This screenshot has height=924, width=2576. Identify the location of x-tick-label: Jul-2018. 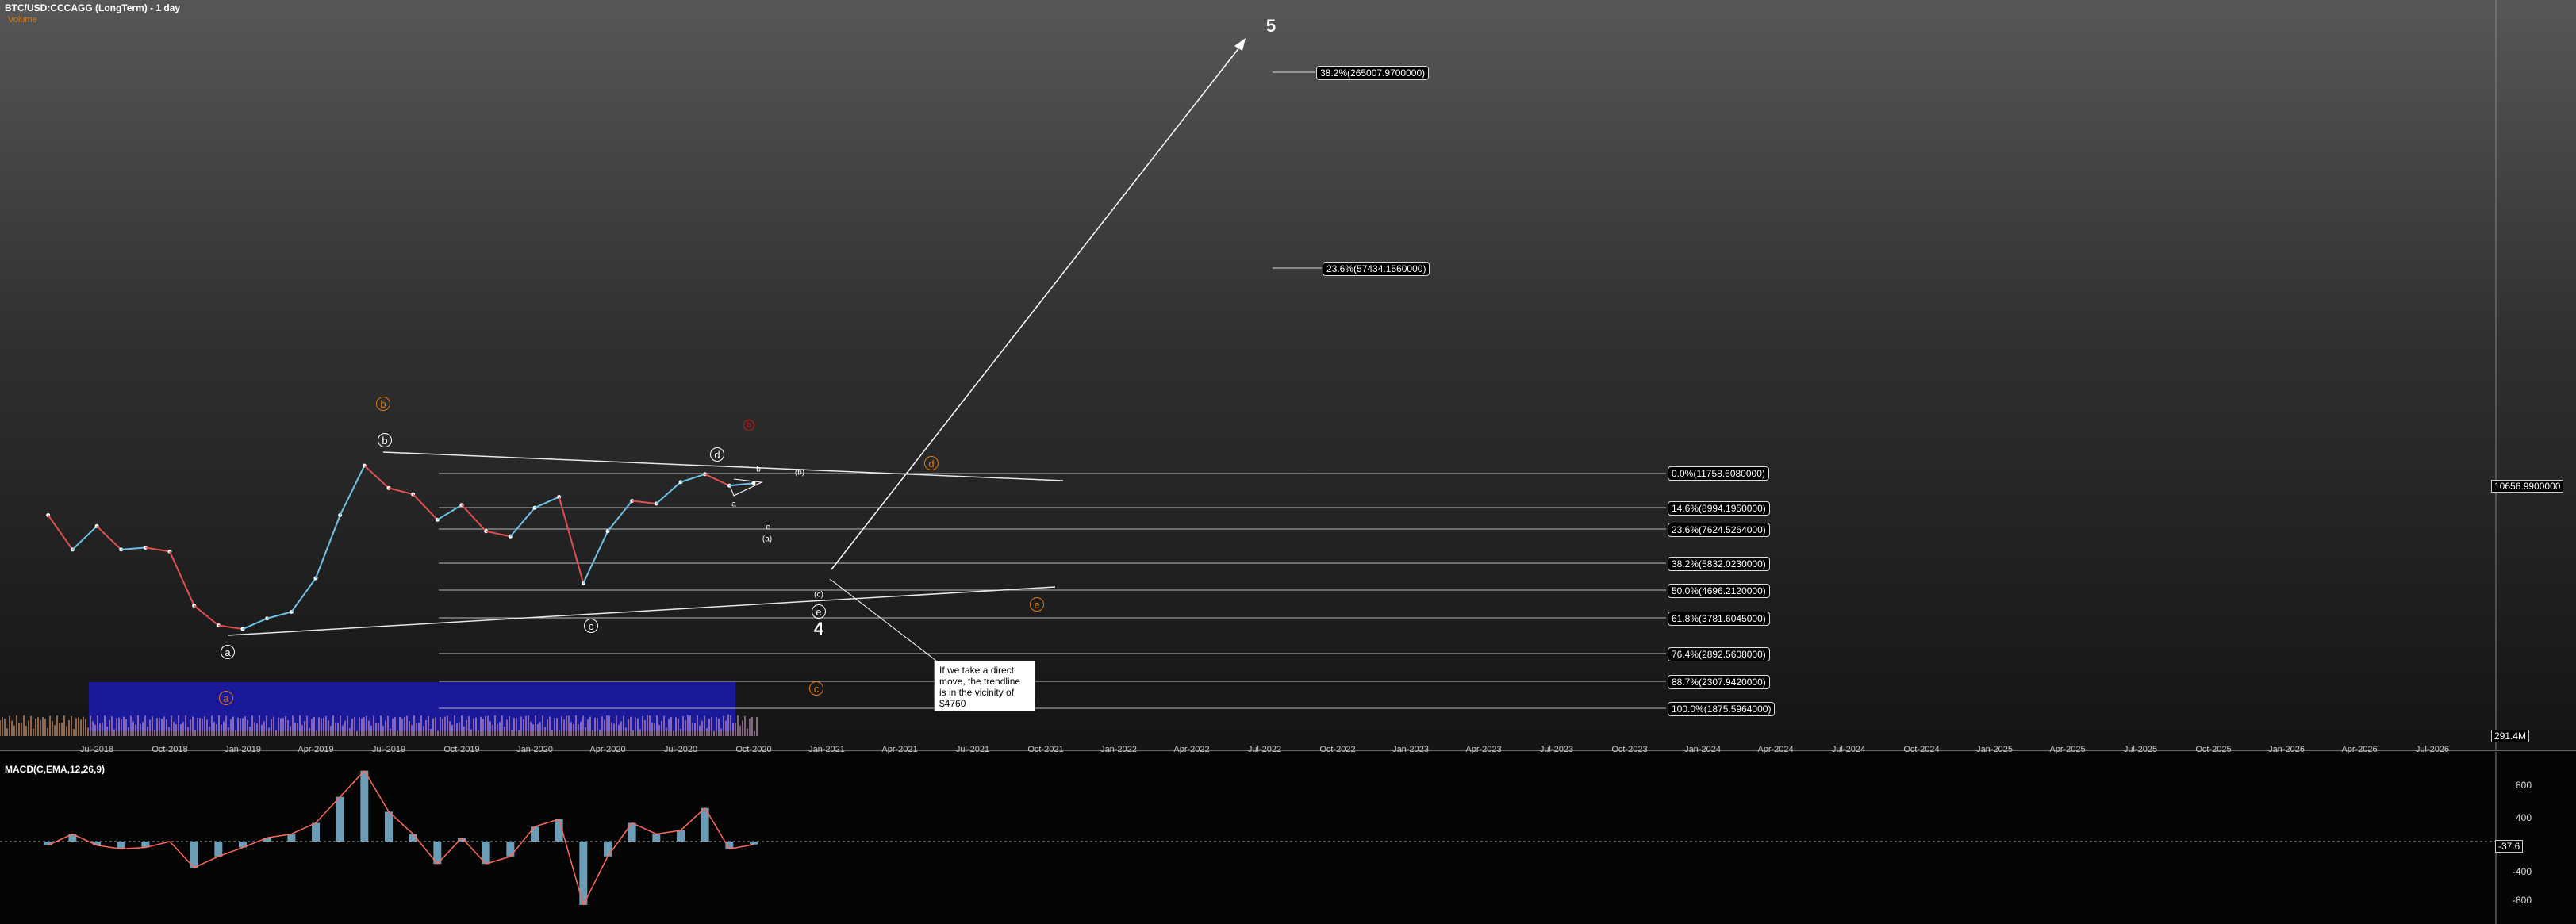
(96, 749).